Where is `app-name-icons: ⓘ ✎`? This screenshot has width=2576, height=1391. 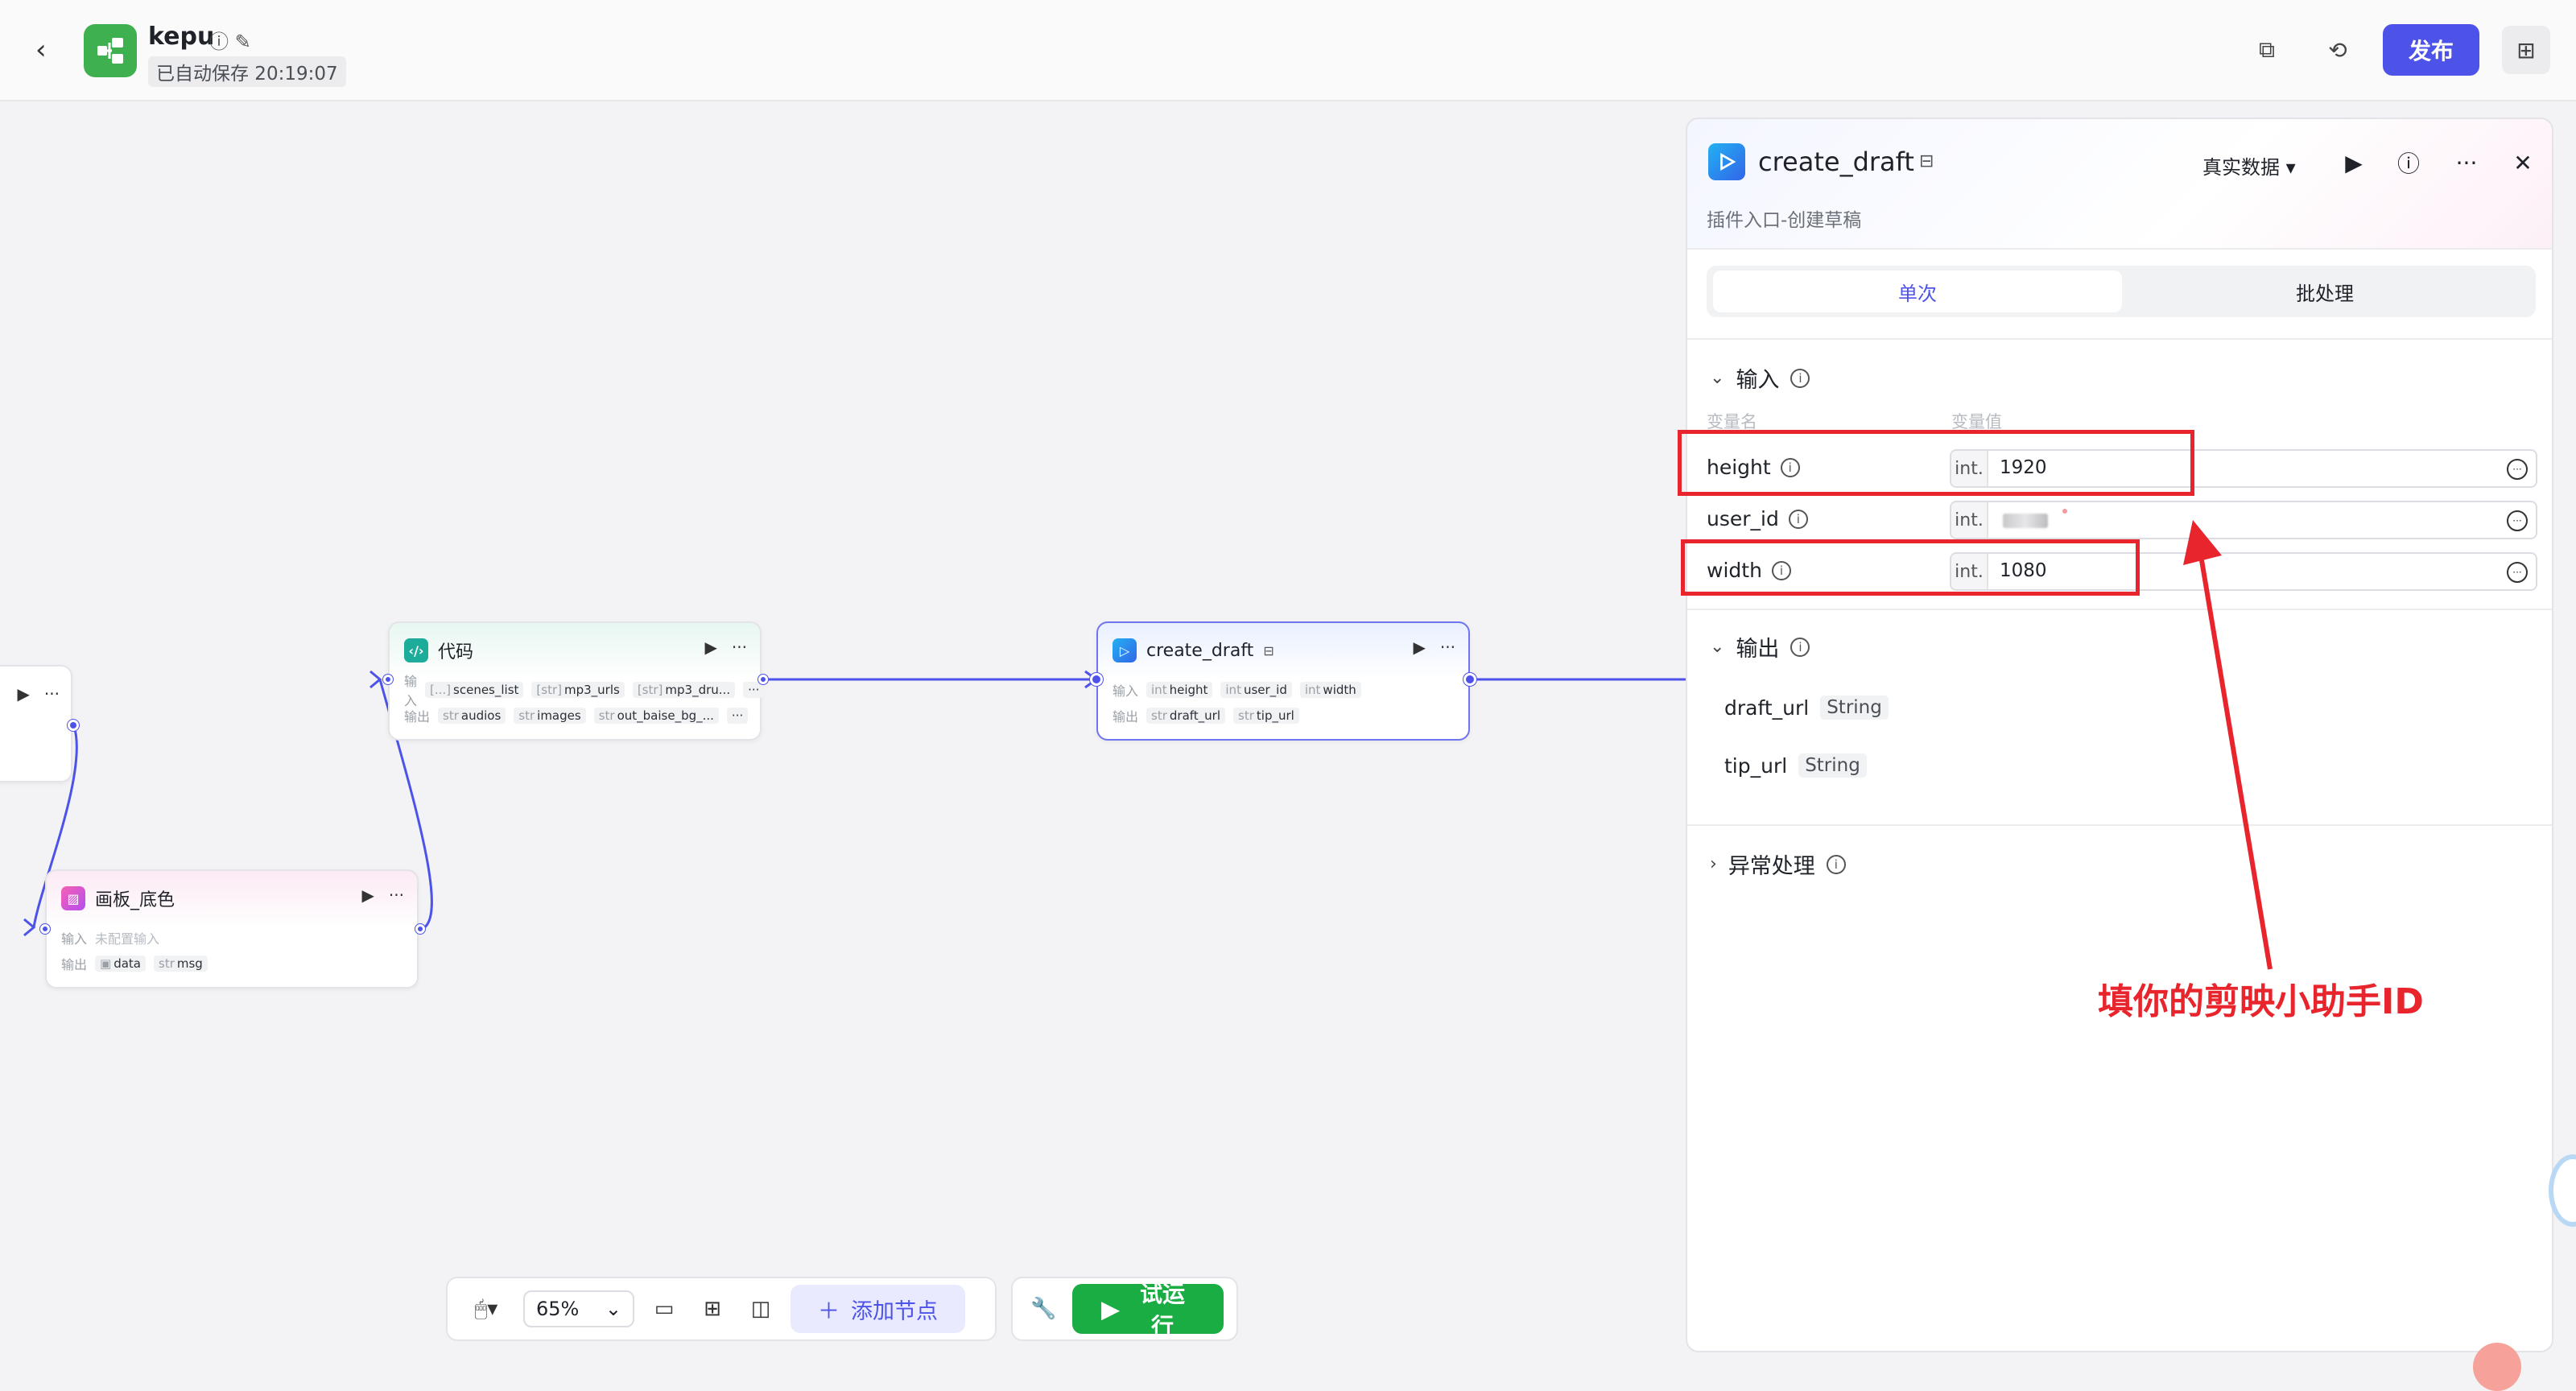 app-name-icons: ⓘ ✎ is located at coordinates (230, 40).